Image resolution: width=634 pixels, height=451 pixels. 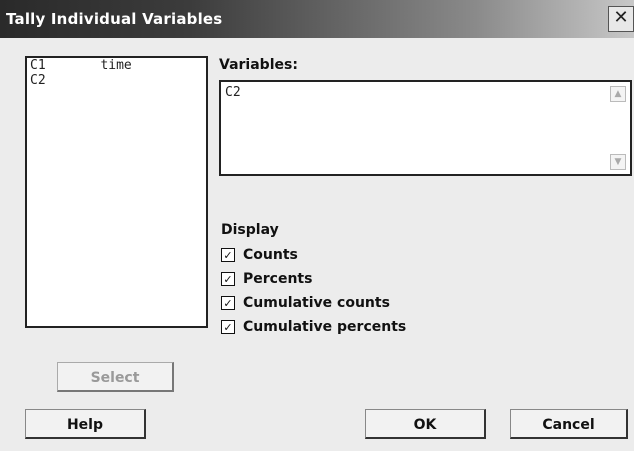 What do you see at coordinates (569, 424) in the screenshot?
I see `cancel-button: Cancel` at bounding box center [569, 424].